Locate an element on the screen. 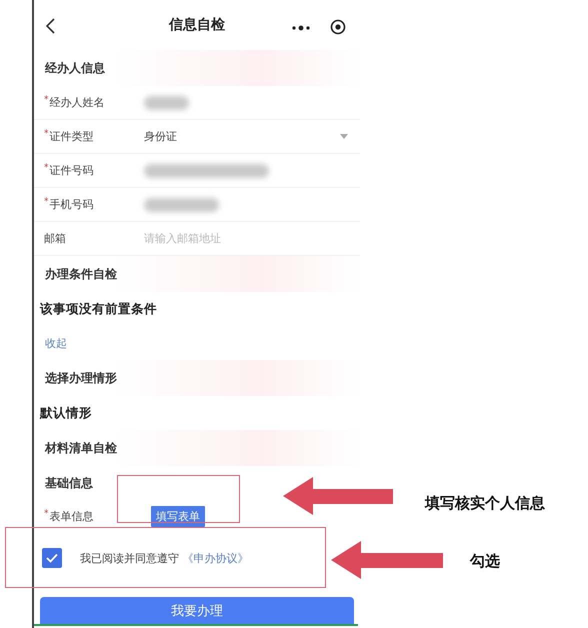 The image size is (588, 628). more-icon is located at coordinates (301, 28).